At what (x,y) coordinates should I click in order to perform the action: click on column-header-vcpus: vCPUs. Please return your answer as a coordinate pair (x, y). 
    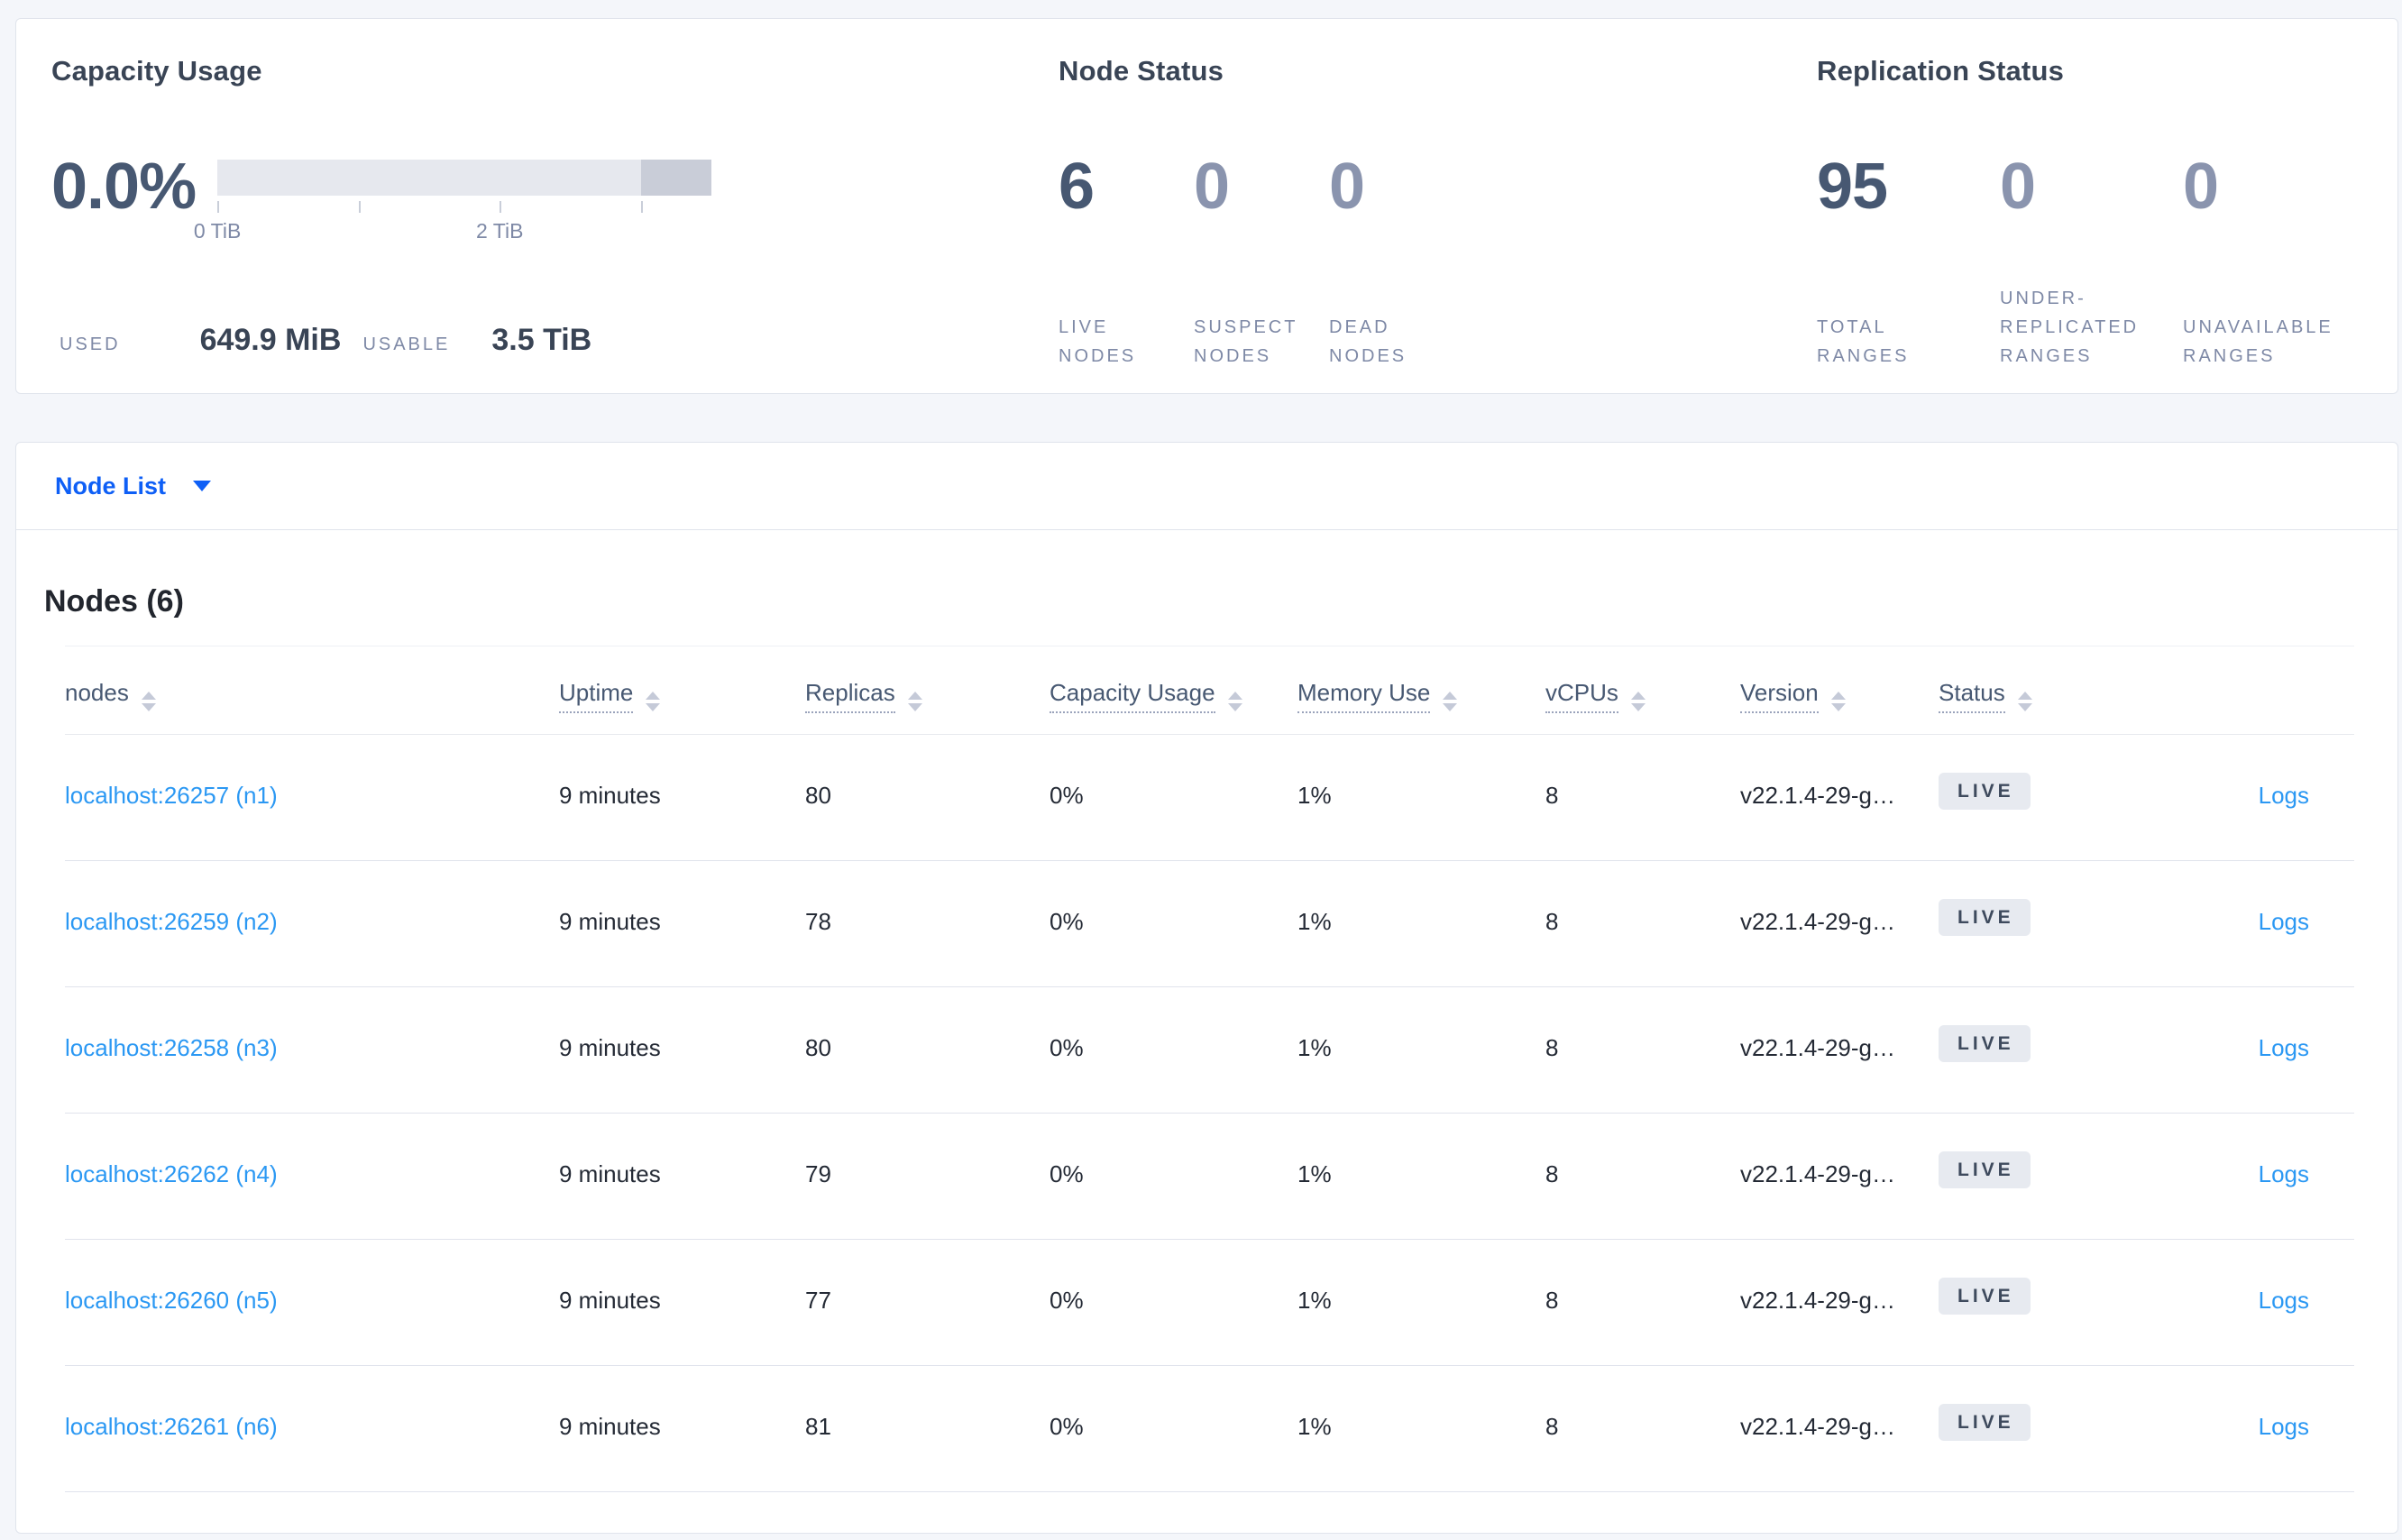
    Looking at the image, I should click on (1642, 696).